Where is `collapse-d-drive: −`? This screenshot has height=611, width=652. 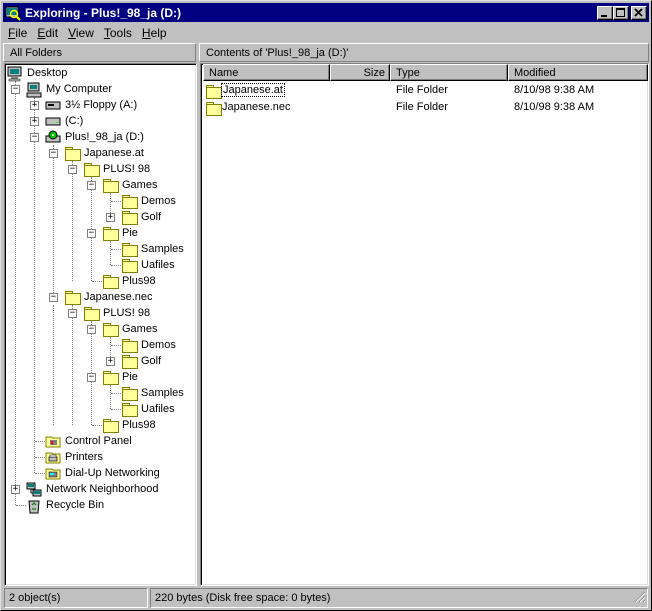
collapse-d-drive: − is located at coordinates (34, 137).